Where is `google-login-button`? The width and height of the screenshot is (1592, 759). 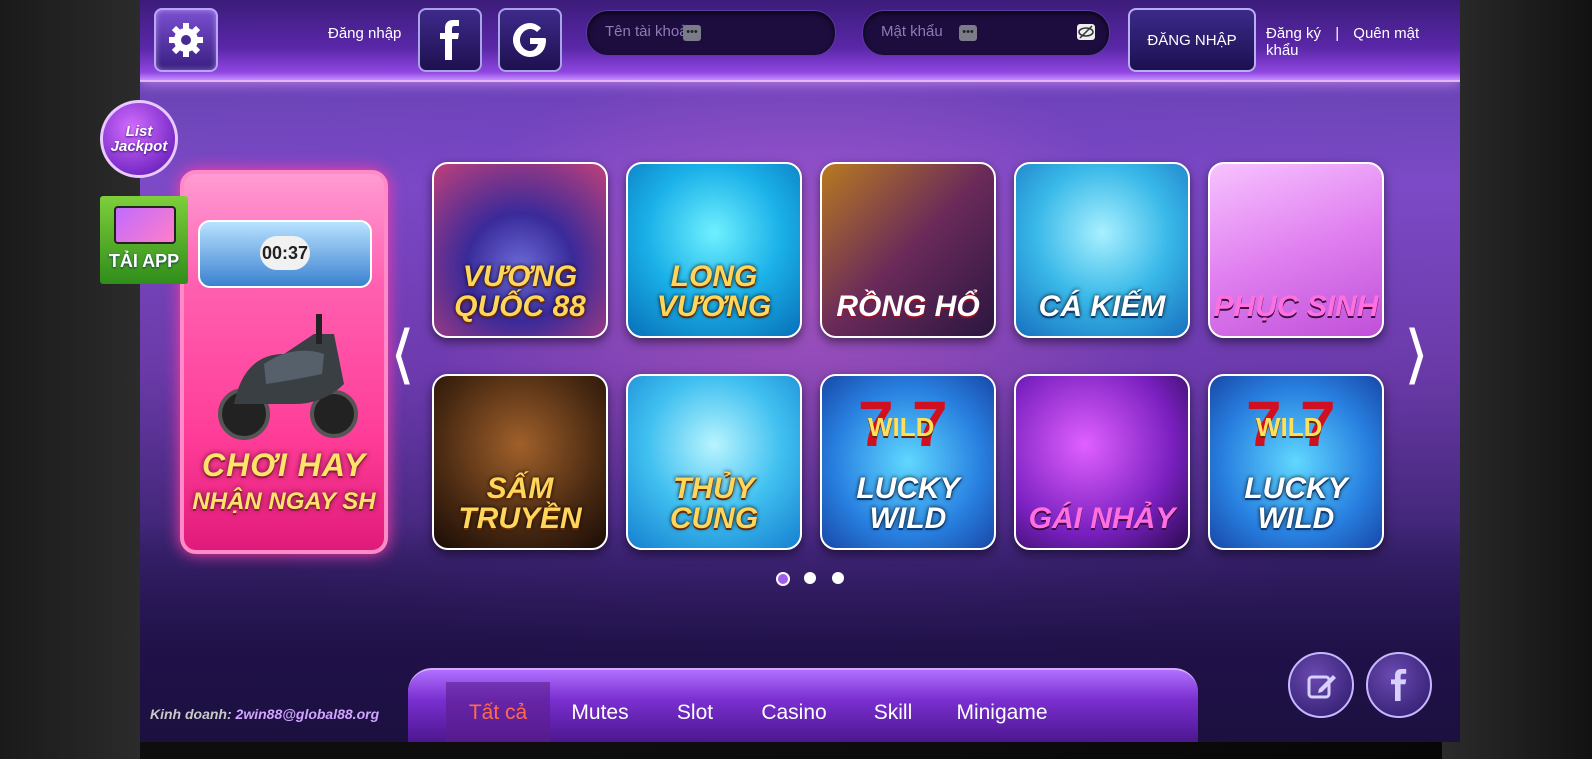
google-login-button is located at coordinates (530, 40).